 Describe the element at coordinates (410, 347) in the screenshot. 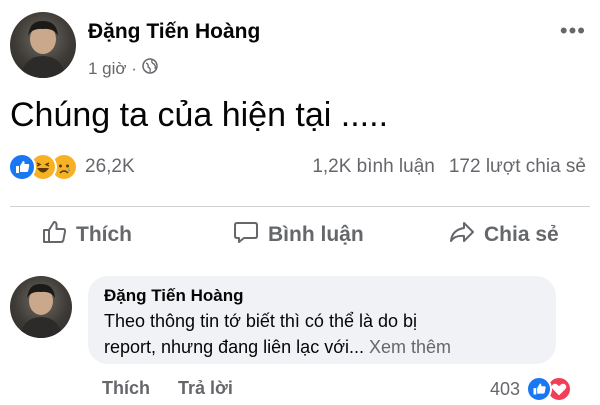

I see `see-more-link: Xem thêm` at that location.